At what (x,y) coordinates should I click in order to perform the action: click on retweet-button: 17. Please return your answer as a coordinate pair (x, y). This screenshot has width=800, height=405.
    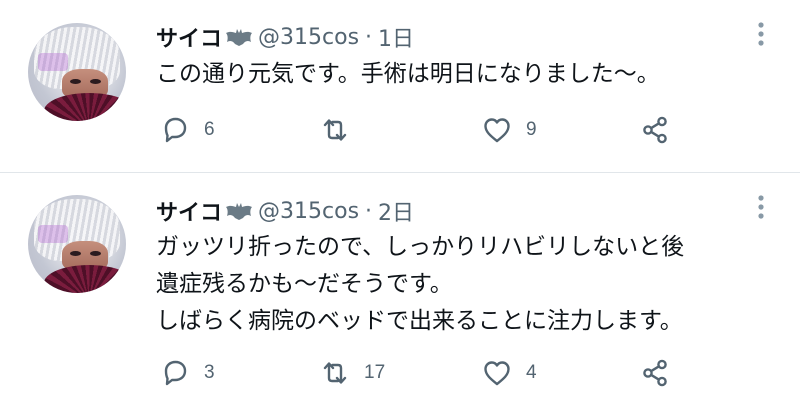
    Looking at the image, I should click on (351, 373).